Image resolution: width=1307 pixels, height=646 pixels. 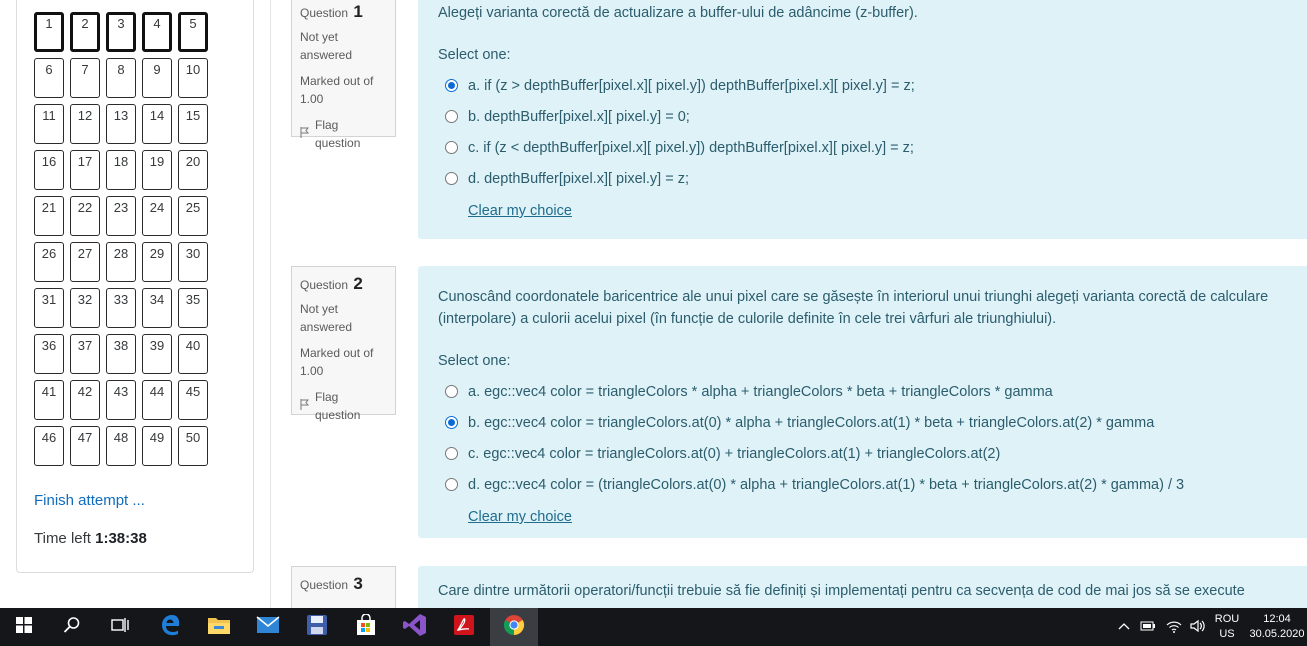 What do you see at coordinates (121, 400) in the screenshot?
I see `question-nav-button: 43` at bounding box center [121, 400].